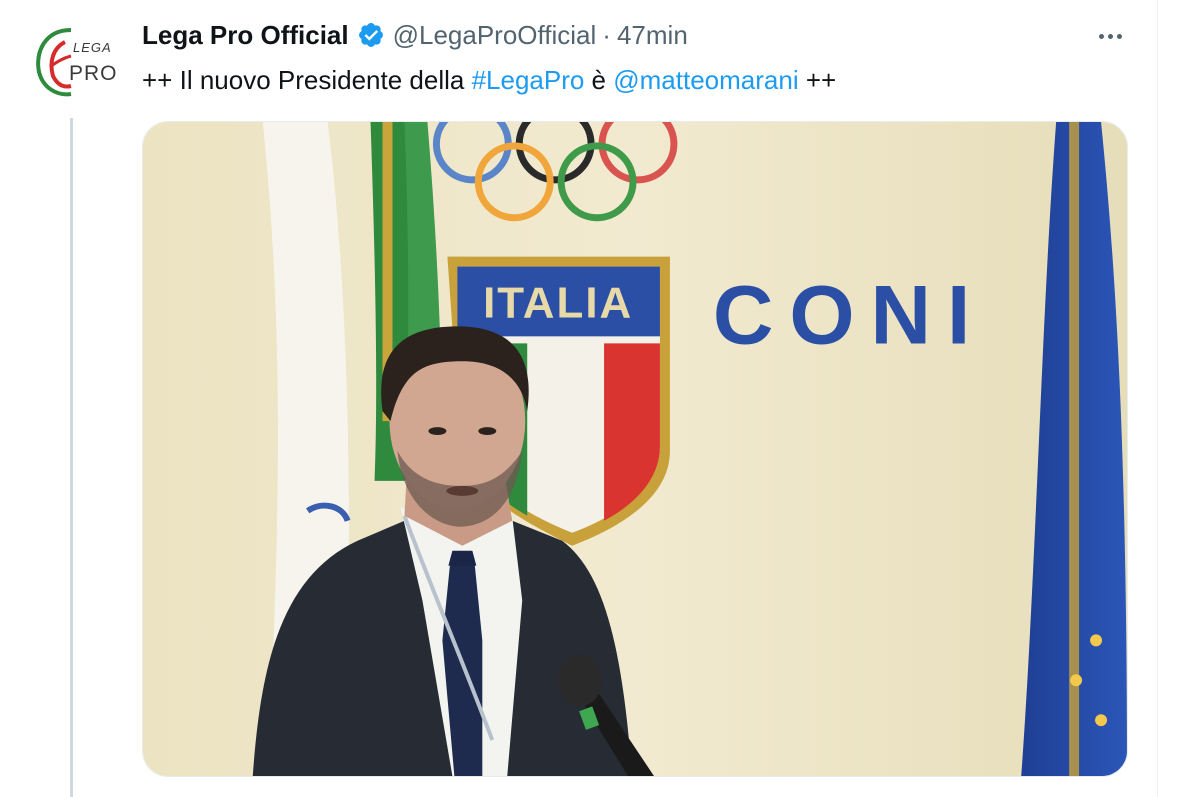 This screenshot has height=797, width=1185. I want to click on svg-text: PRO, so click(93, 73).